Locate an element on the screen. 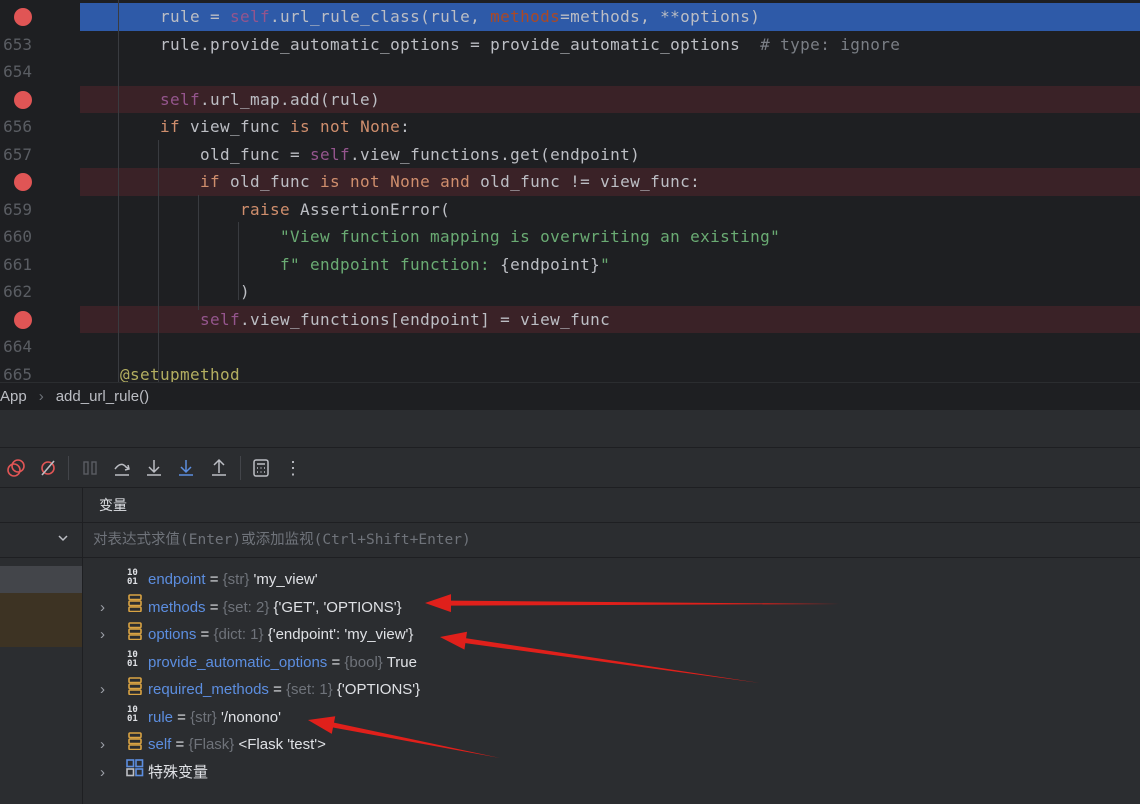 Image resolution: width=1140 pixels, height=804 pixels. variable-value: True is located at coordinates (401, 662).